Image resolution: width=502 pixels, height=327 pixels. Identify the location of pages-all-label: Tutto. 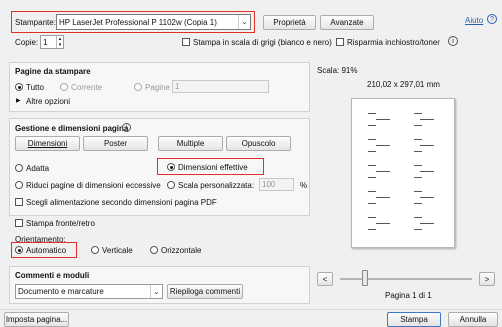
(35, 87).